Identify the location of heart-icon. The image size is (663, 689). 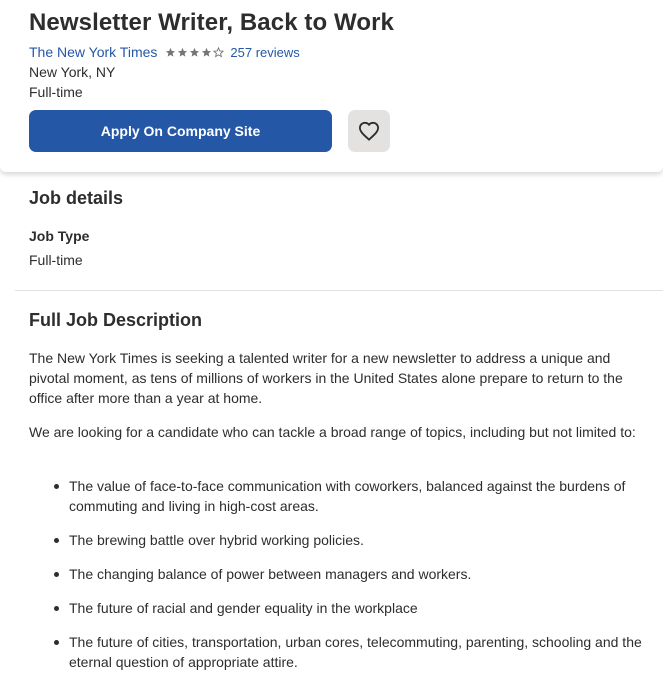
(369, 131).